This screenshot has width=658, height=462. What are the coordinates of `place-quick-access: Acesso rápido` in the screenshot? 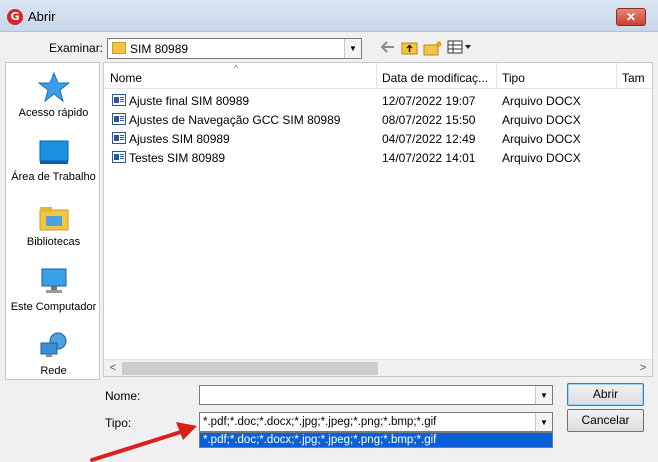 It's located at (53, 95).